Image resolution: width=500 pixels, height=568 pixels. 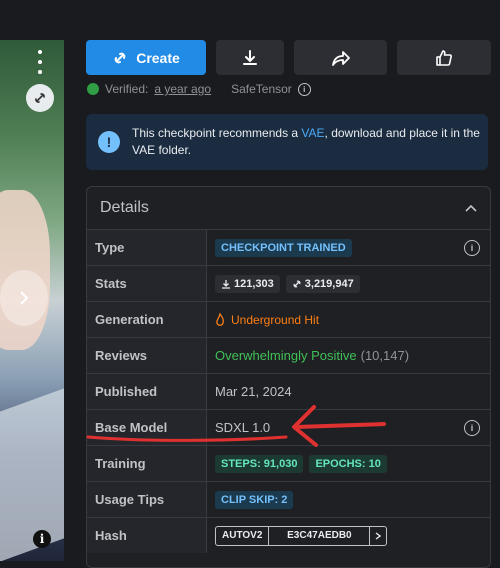 What do you see at coordinates (147, 463) in the screenshot?
I see `row-label: Training` at bounding box center [147, 463].